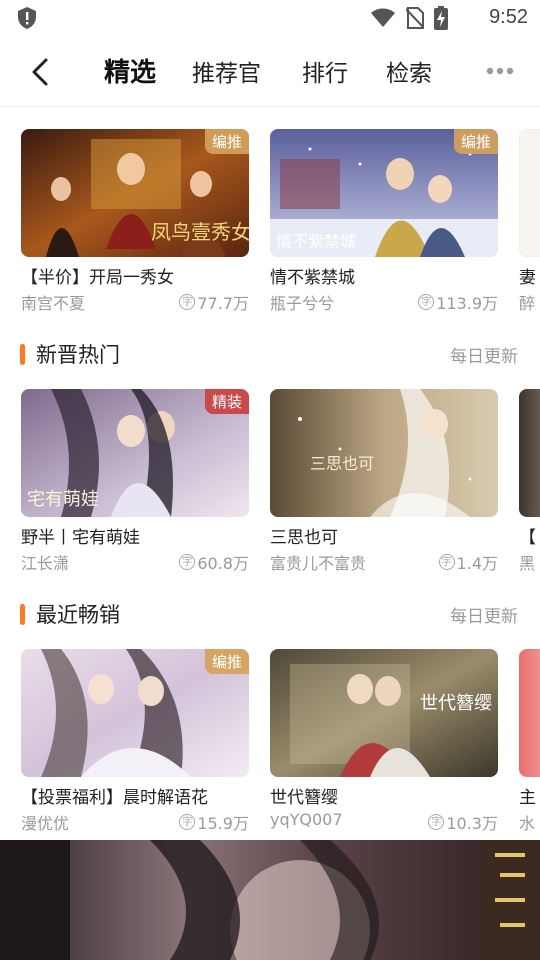 The image size is (540, 960). I want to click on cover-title-art: 宅有萌娃, so click(63, 499).